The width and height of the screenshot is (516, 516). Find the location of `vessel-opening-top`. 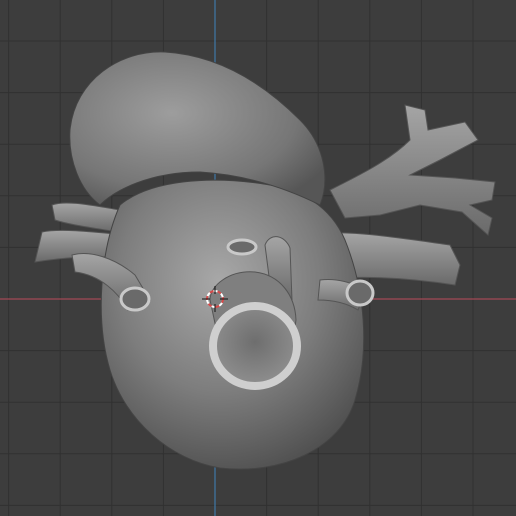

vessel-opening-top is located at coordinates (242, 247).